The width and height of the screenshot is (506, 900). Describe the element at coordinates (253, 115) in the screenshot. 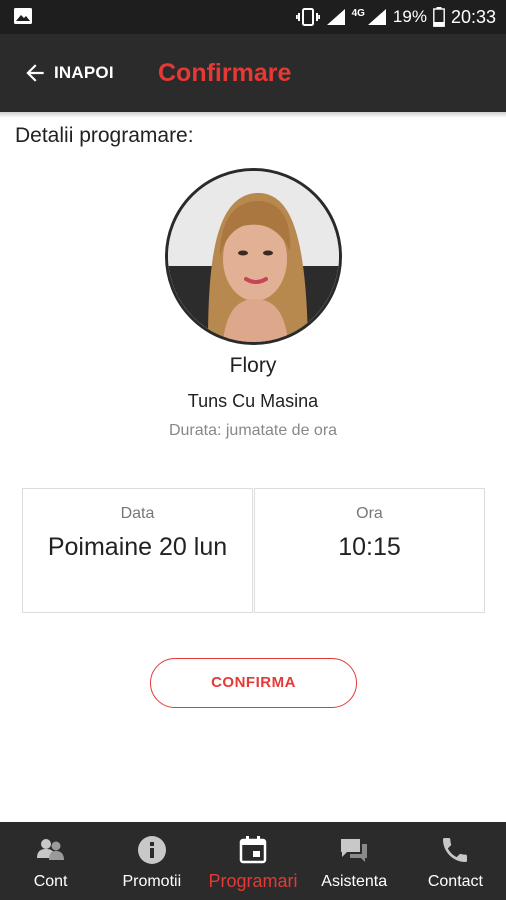

I see `app-bar-shadow` at that location.